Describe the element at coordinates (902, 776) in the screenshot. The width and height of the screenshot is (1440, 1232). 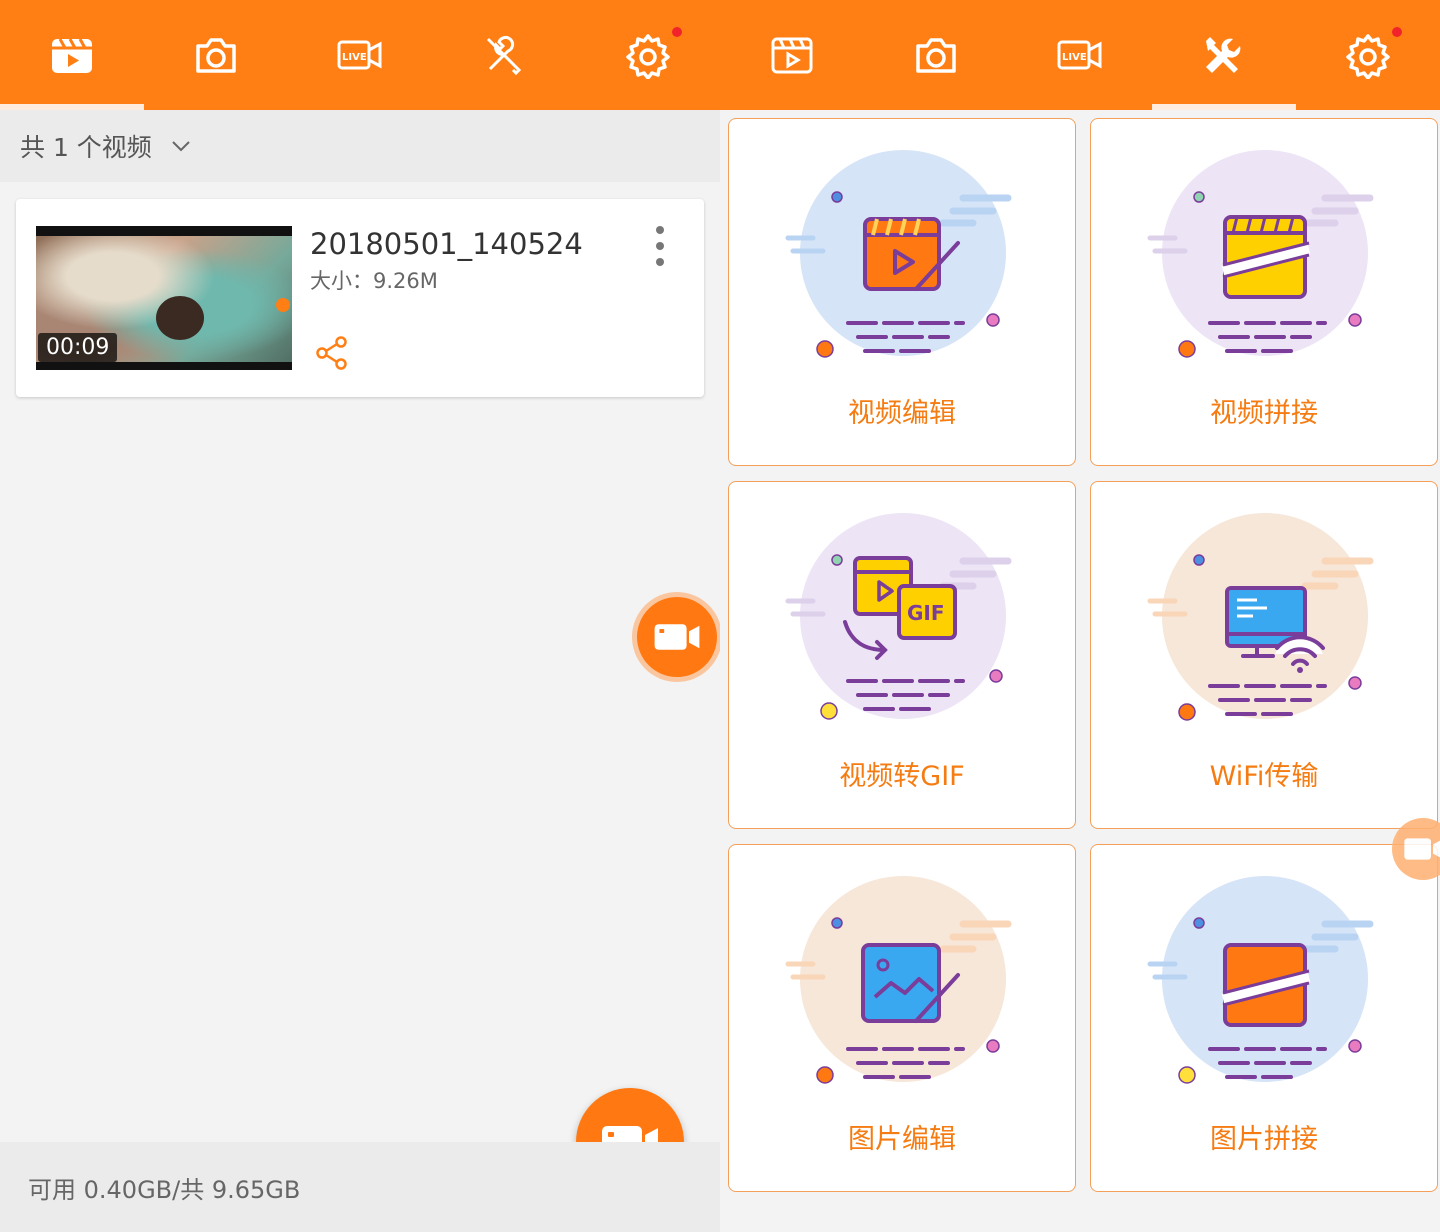
I see `tool-label: 视频转GIF` at that location.